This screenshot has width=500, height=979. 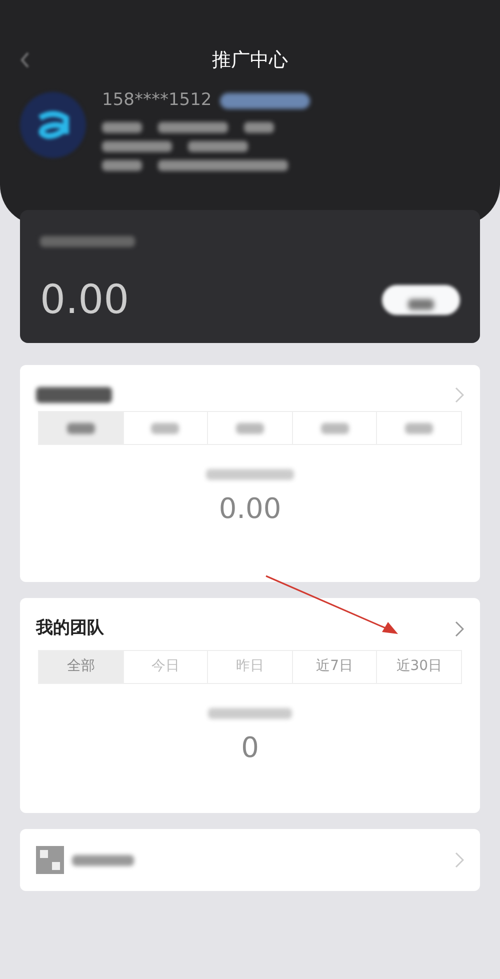 What do you see at coordinates (50, 860) in the screenshot?
I see `qr-code-icon` at bounding box center [50, 860].